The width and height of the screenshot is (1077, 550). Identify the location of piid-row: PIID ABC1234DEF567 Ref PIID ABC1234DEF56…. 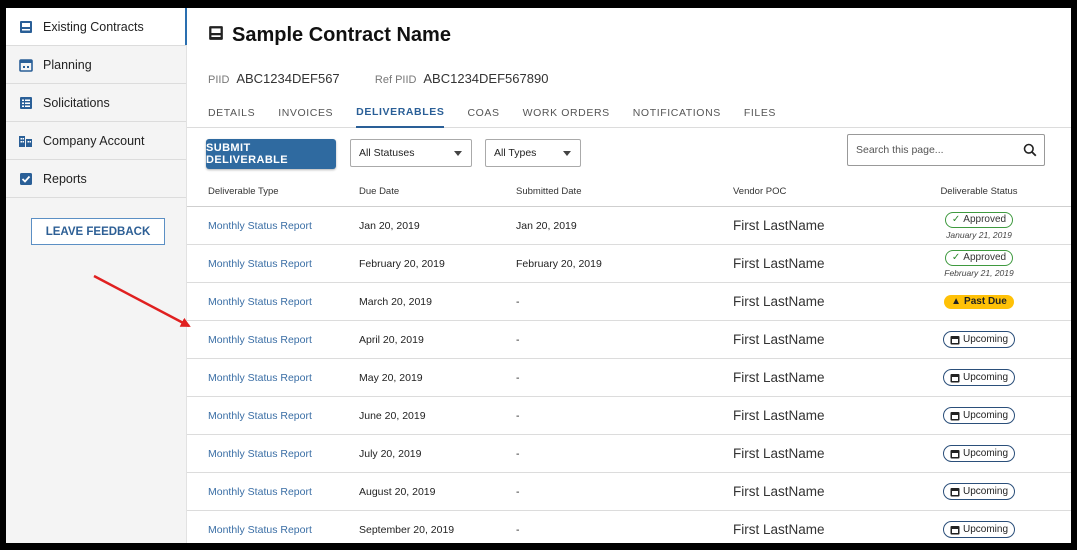
(378, 78).